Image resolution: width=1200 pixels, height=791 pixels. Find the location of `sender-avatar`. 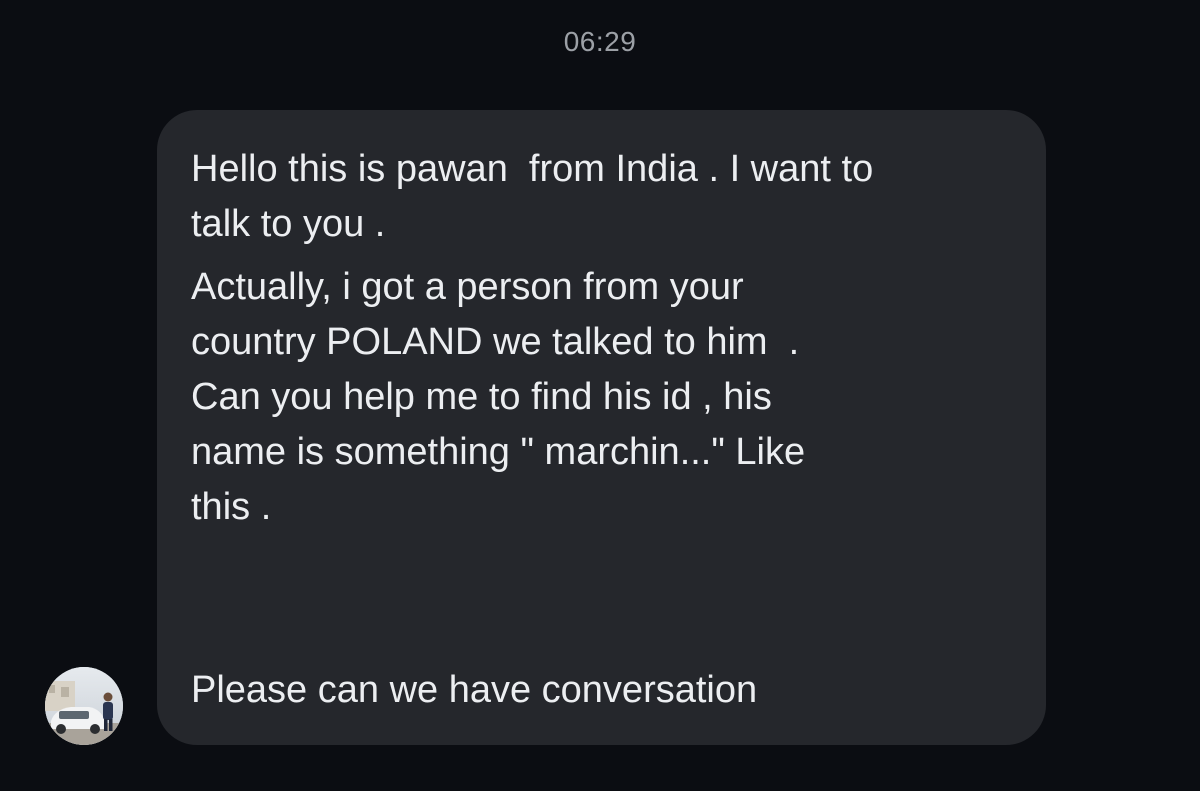

sender-avatar is located at coordinates (84, 706).